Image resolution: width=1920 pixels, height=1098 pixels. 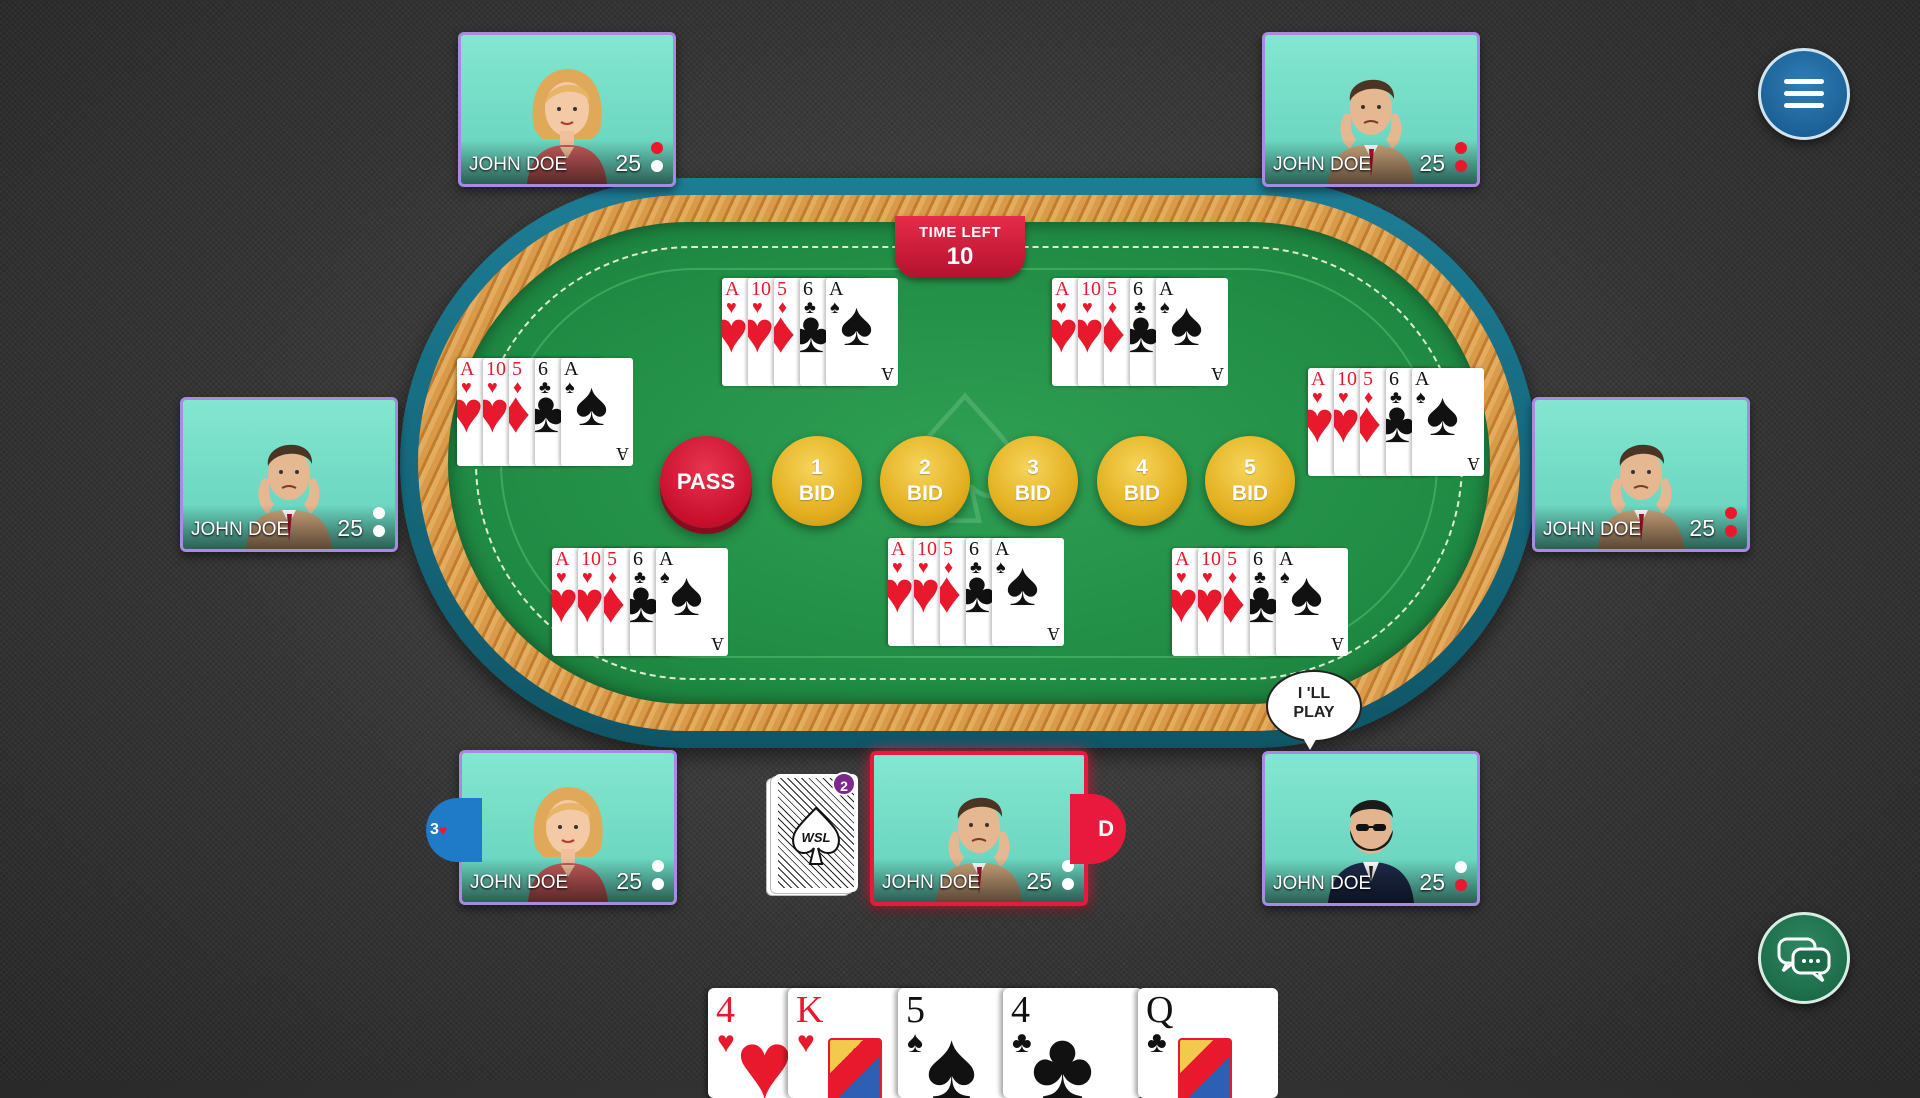 I want to click on bid-4-button: 4 BID, so click(x=1142, y=481).